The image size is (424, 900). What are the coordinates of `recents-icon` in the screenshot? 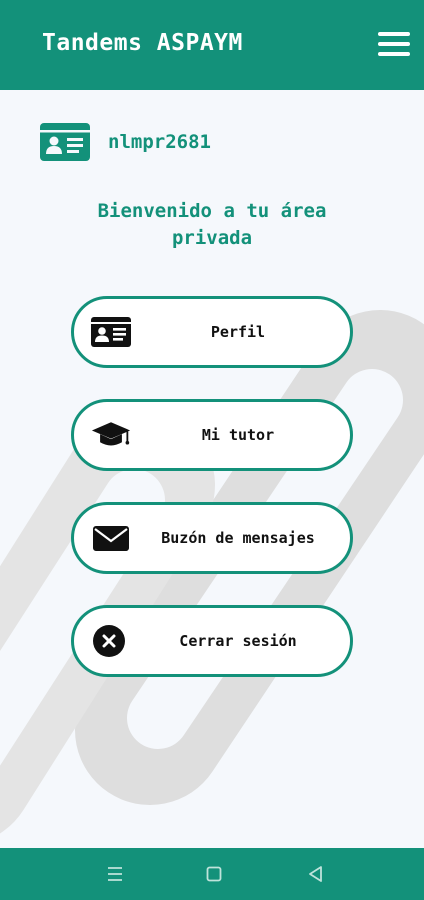 It's located at (115, 874).